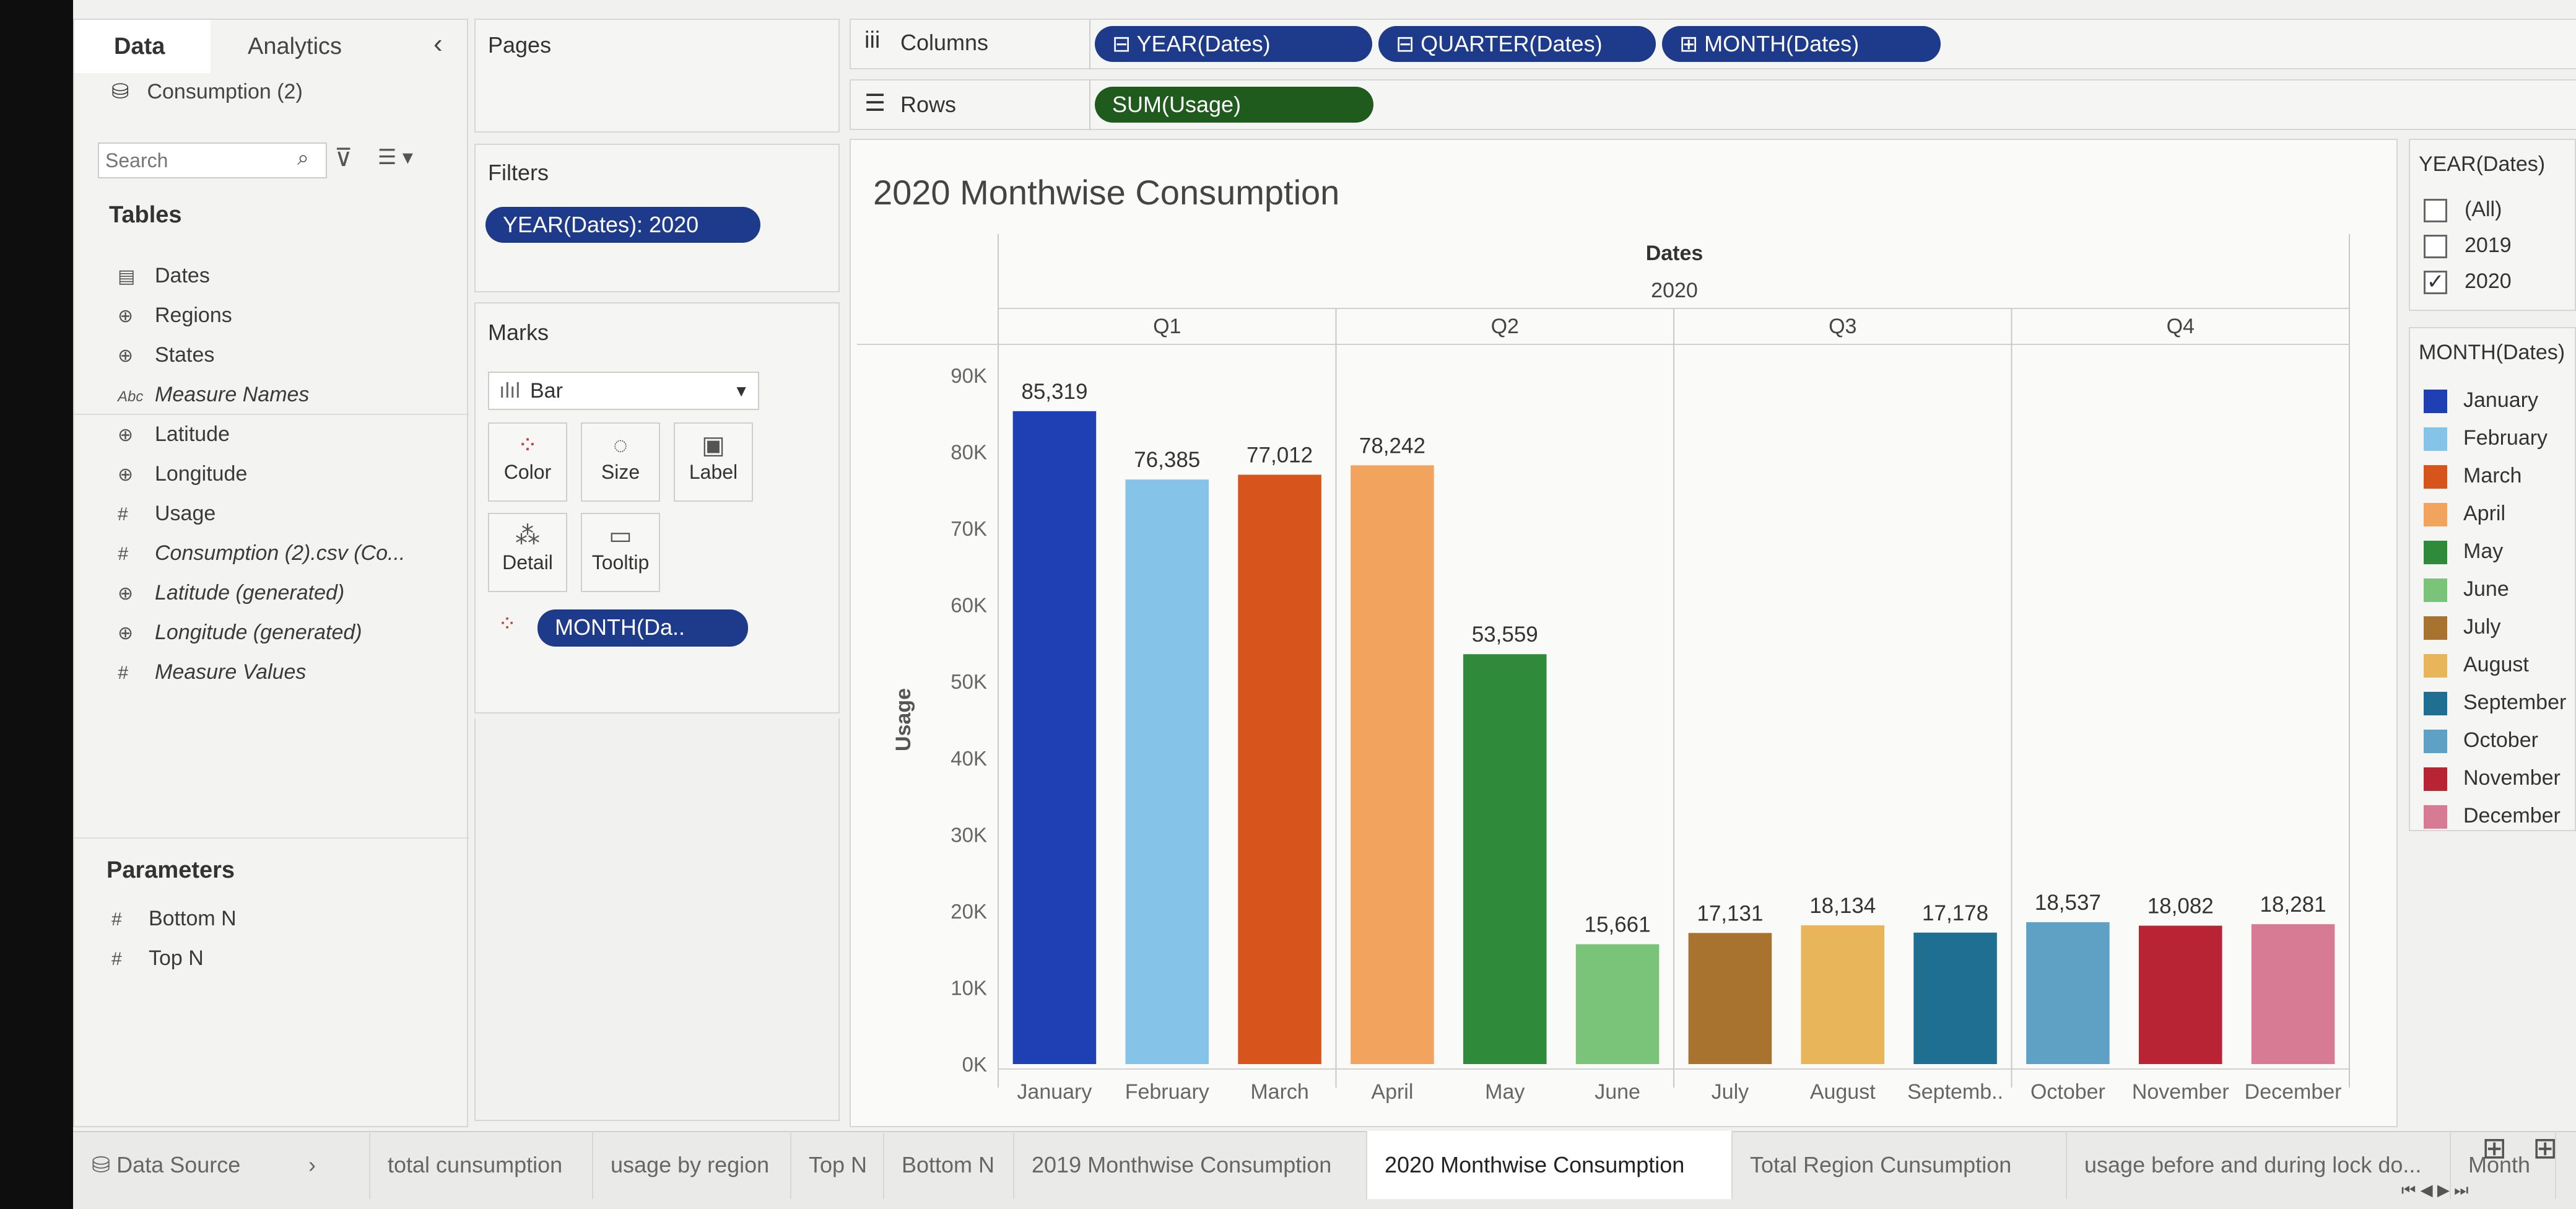  What do you see at coordinates (969, 758) in the screenshot?
I see `y-tick-label: 40K` at bounding box center [969, 758].